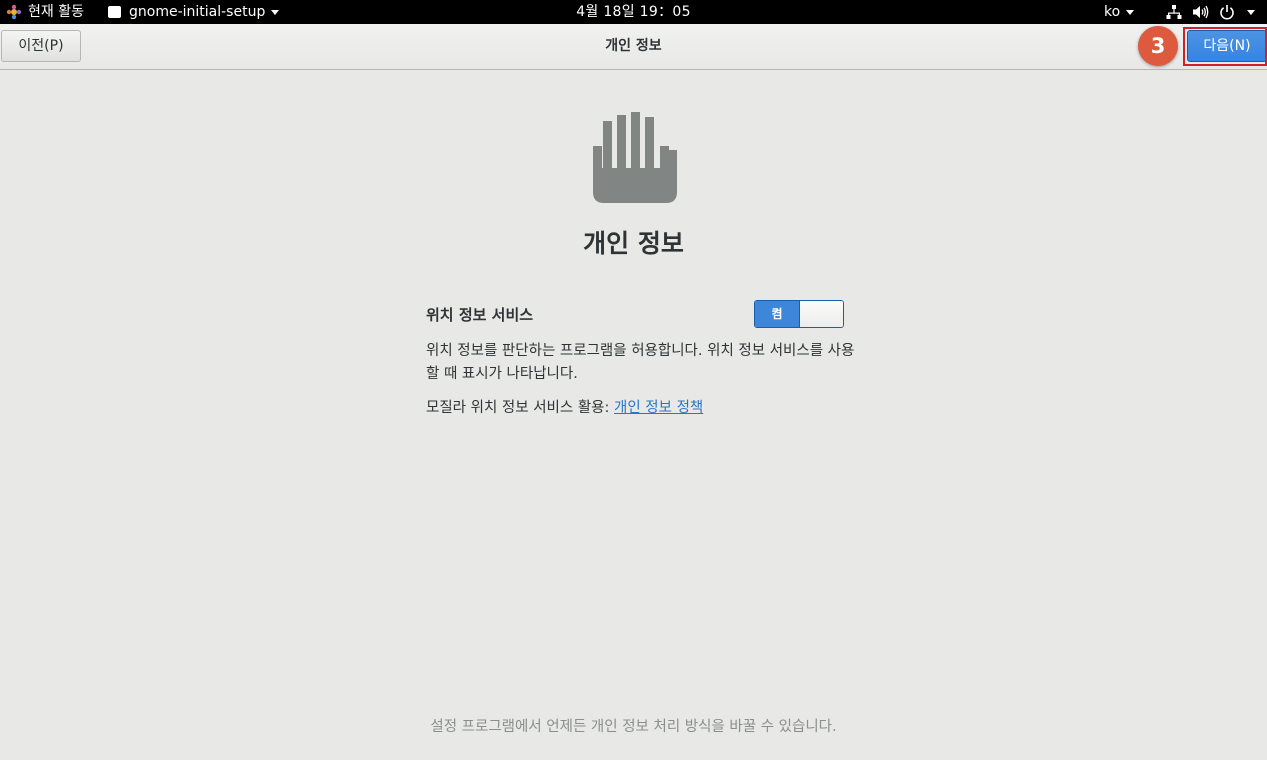 The width and height of the screenshot is (1267, 760). Describe the element at coordinates (1210, 12) in the screenshot. I see `system-tray` at that location.